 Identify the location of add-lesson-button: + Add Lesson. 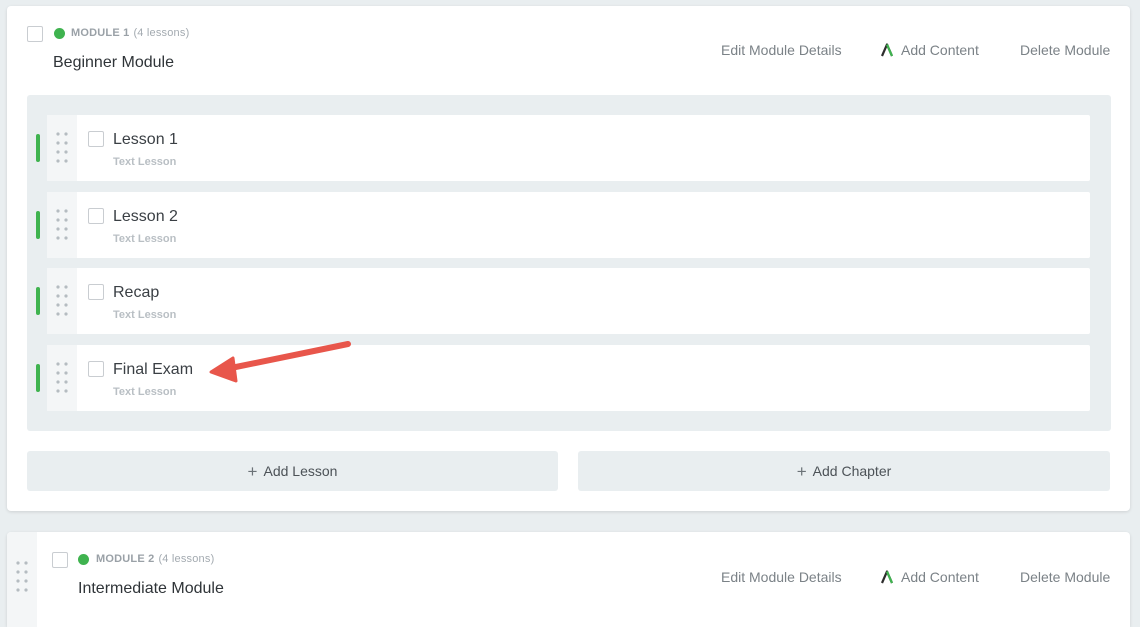
(292, 471).